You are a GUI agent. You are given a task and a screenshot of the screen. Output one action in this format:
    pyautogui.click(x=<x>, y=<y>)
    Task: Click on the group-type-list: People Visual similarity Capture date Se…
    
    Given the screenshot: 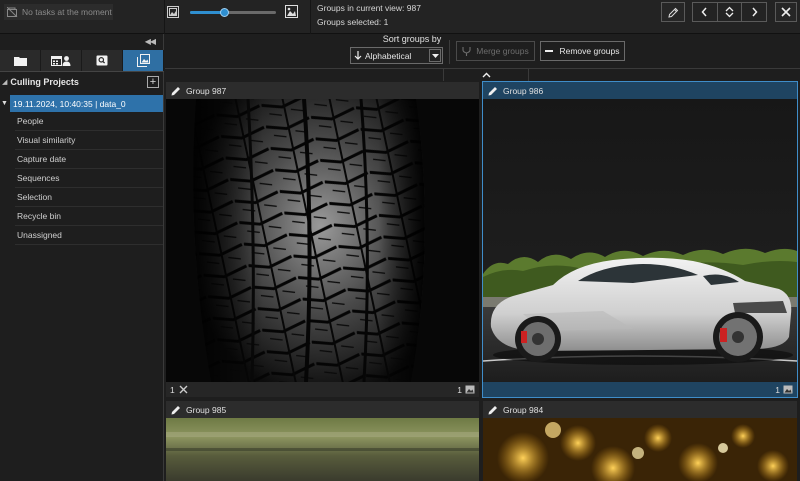 What is the action you would take?
    pyautogui.click(x=89, y=178)
    